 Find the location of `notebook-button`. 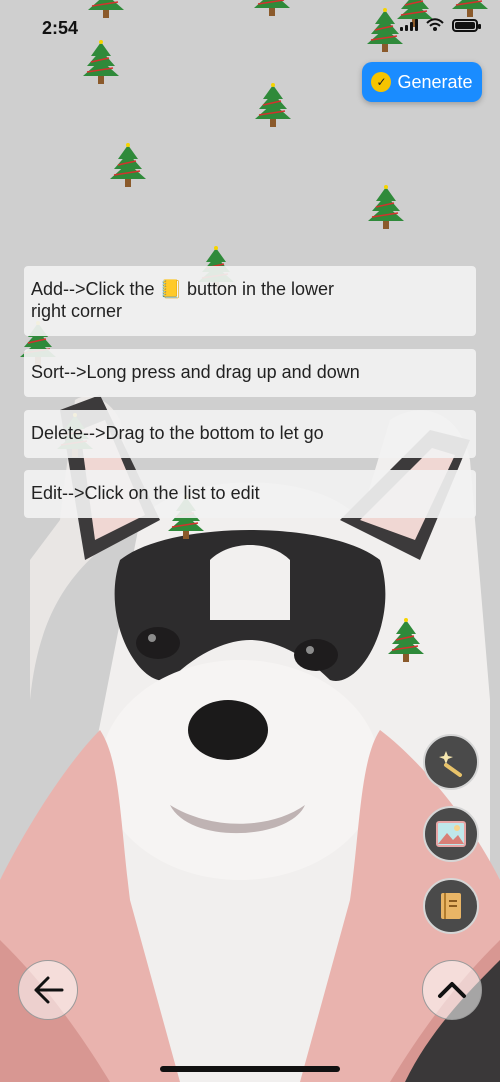

notebook-button is located at coordinates (451, 906).